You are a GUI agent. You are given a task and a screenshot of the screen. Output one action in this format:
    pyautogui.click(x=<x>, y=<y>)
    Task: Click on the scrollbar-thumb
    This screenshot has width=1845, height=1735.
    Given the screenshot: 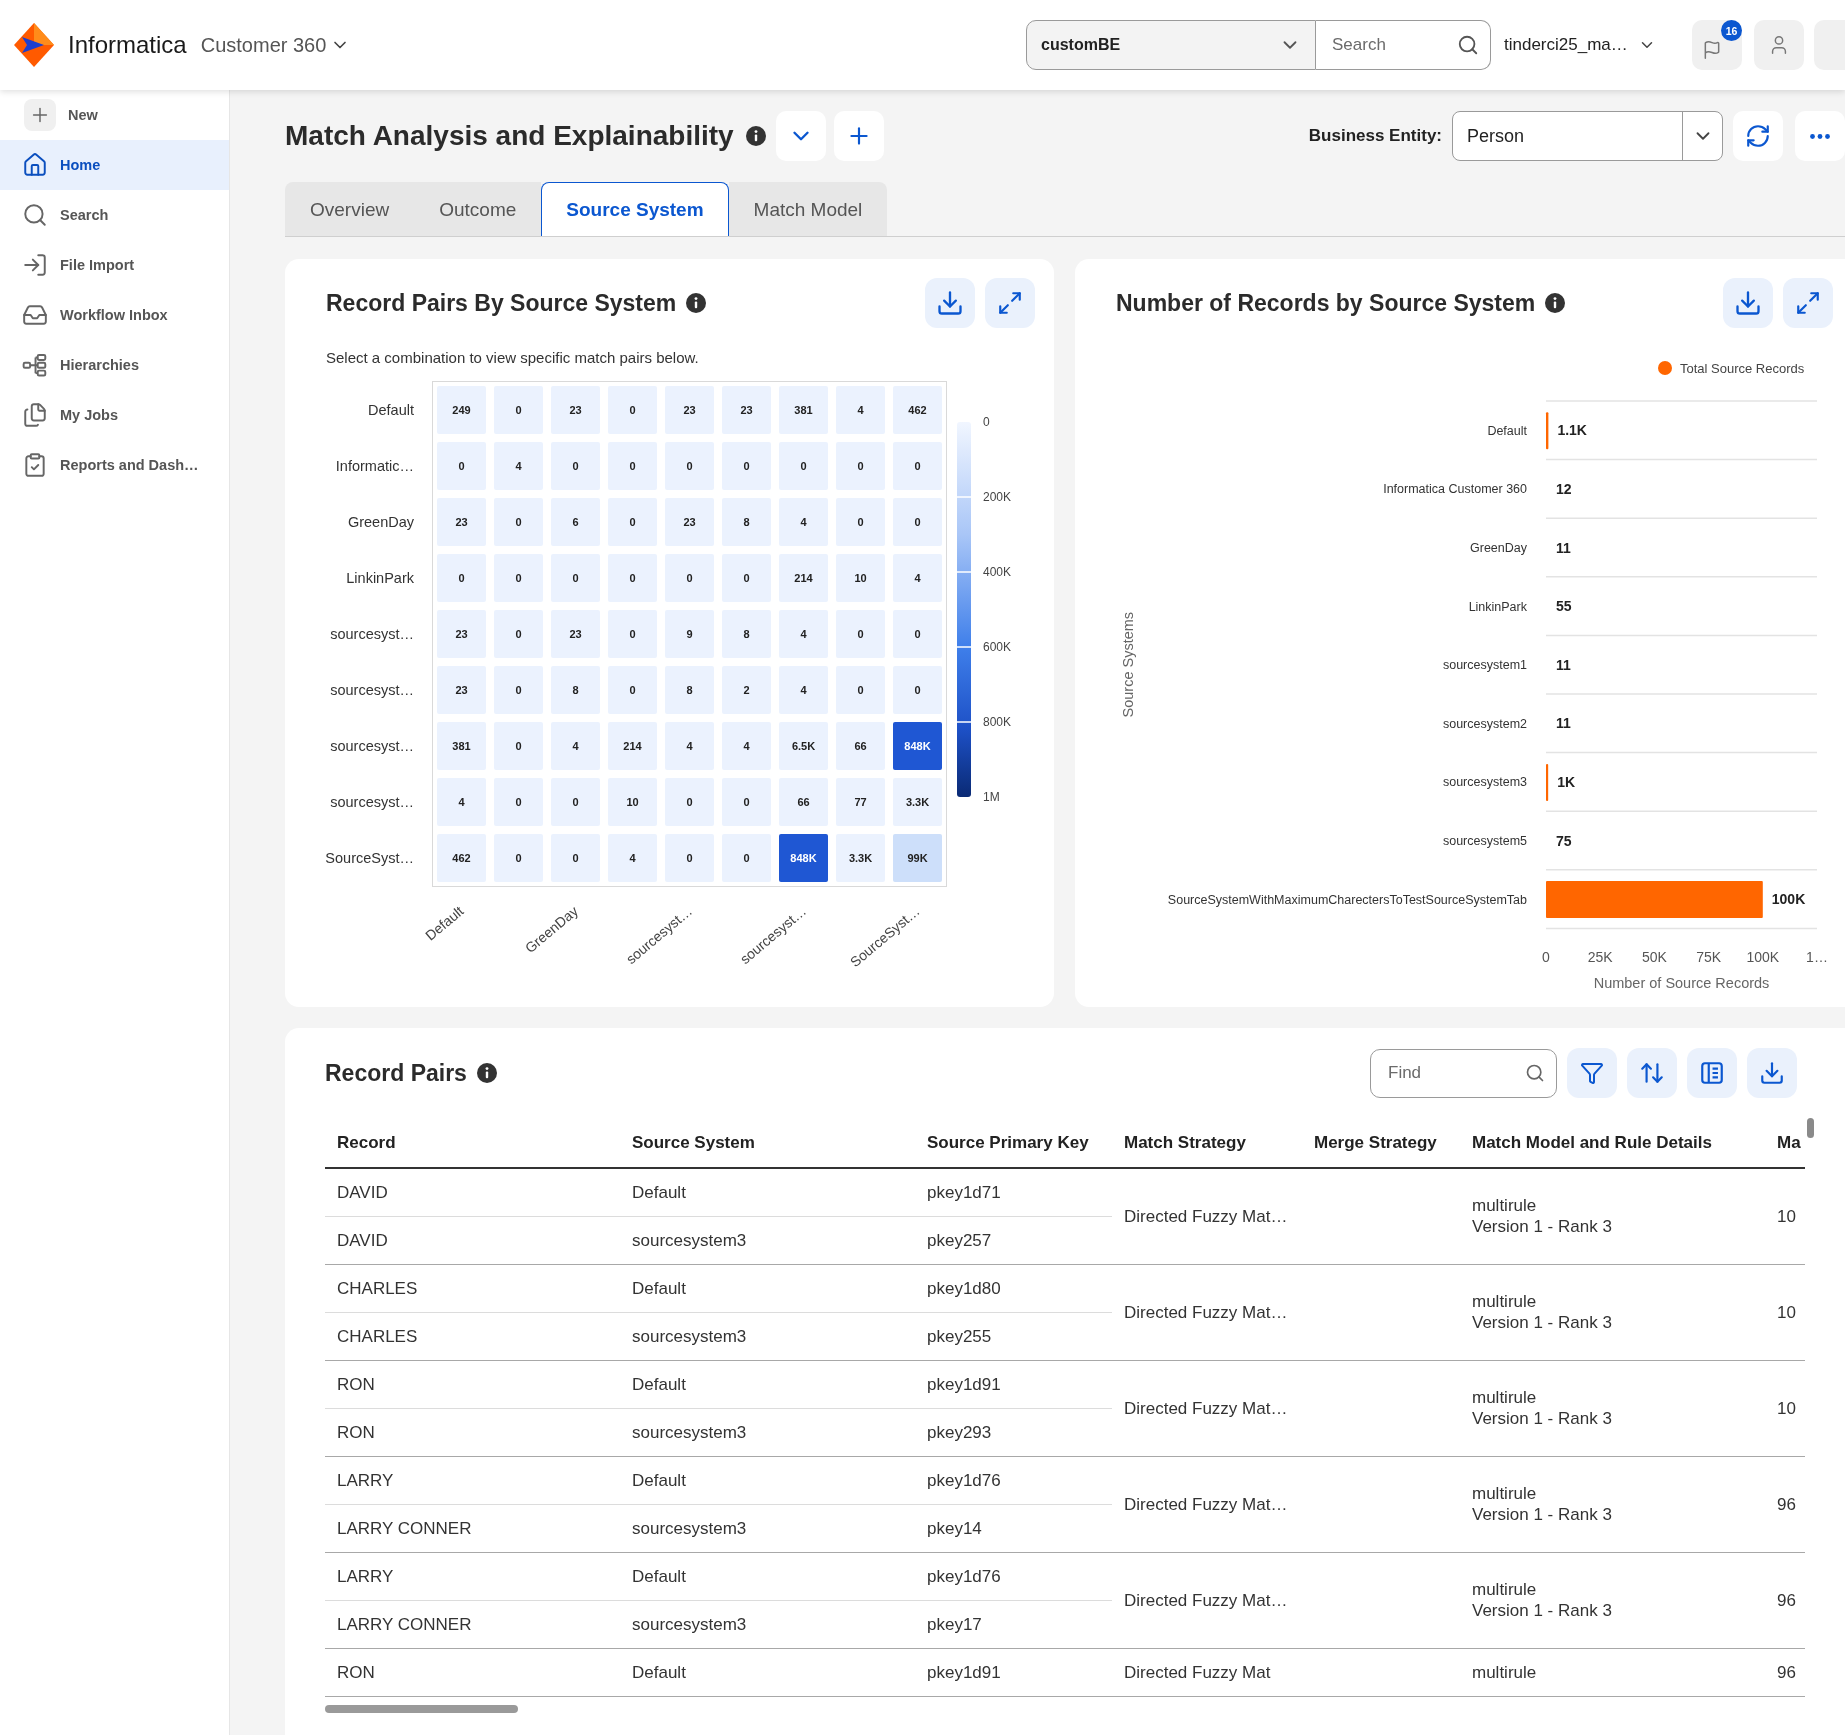 What is the action you would take?
    pyautogui.click(x=1810, y=1128)
    